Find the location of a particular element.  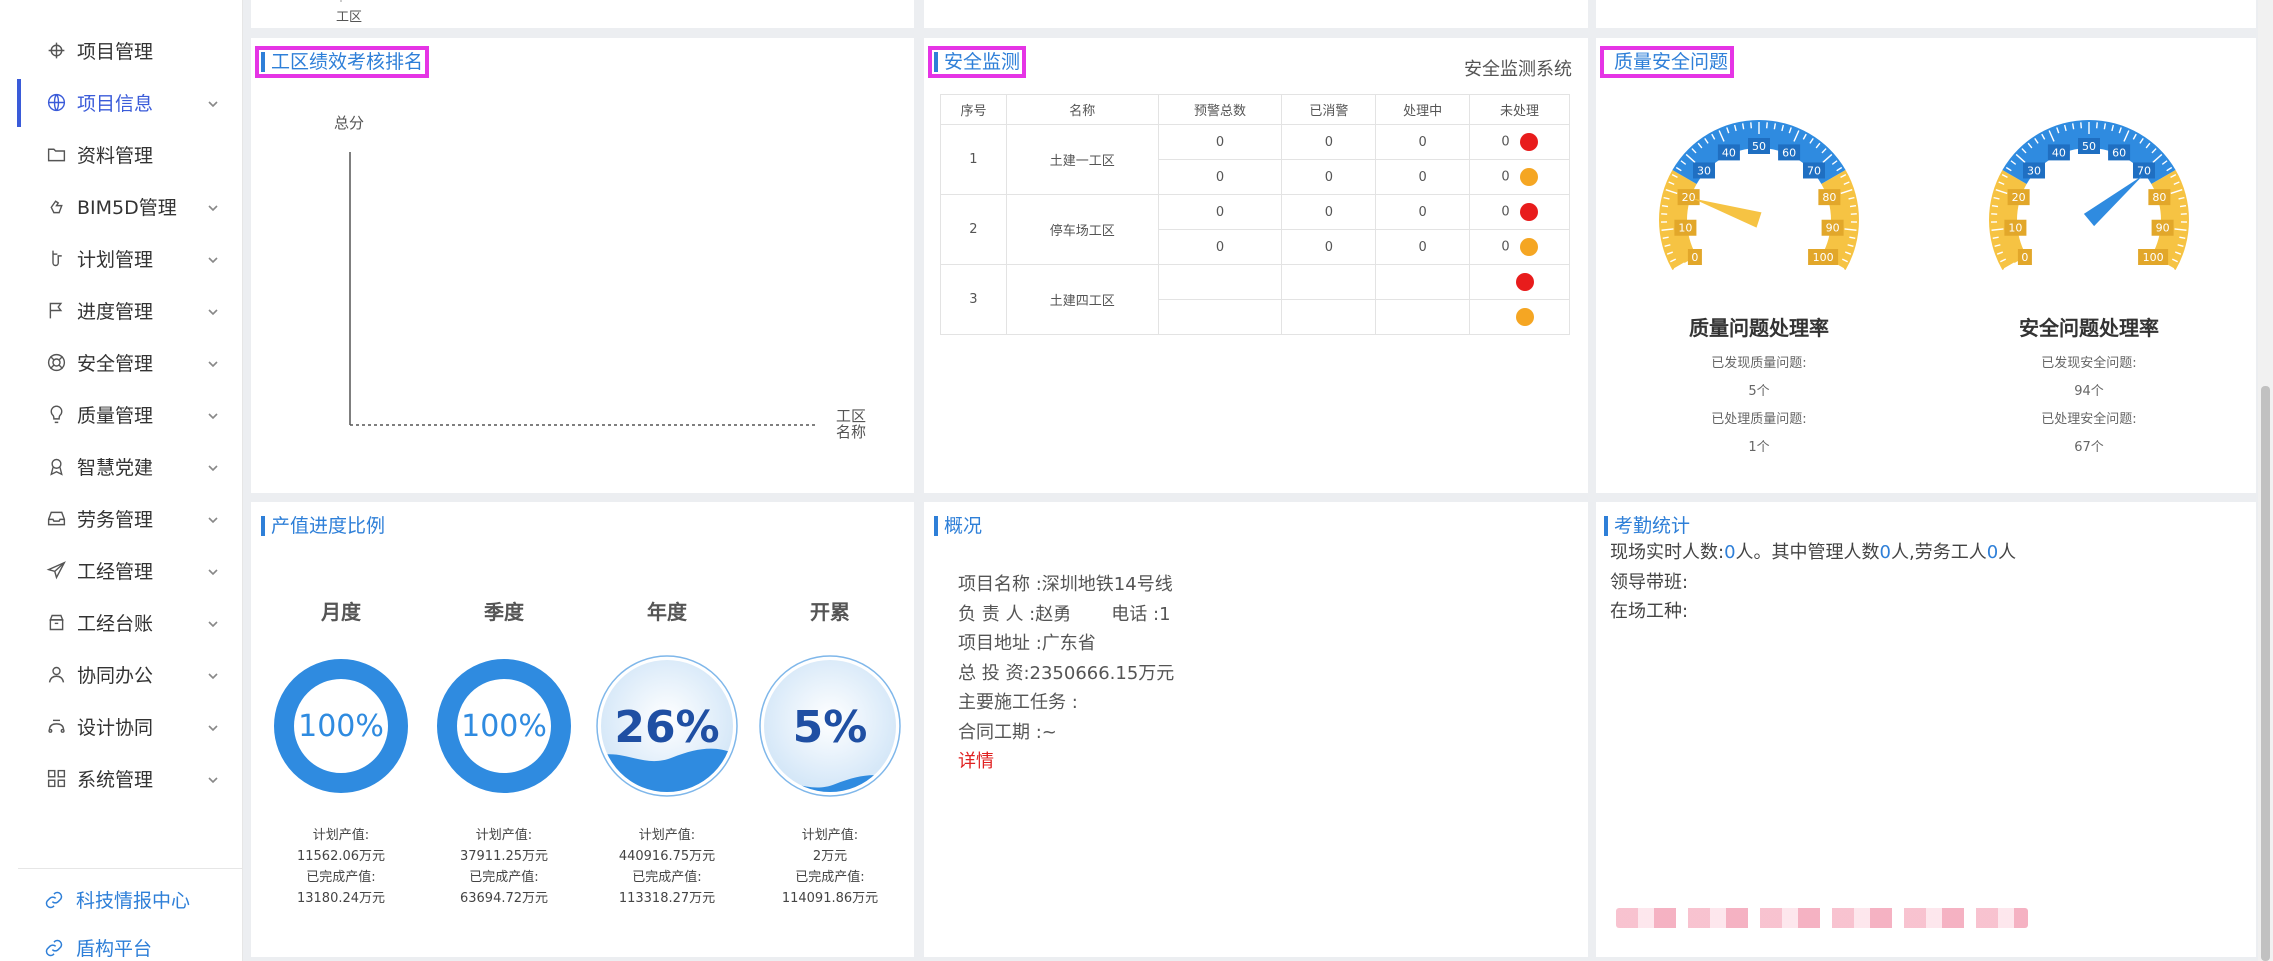

sidebar-item-4: 计划管理 is located at coordinates (121, 258).